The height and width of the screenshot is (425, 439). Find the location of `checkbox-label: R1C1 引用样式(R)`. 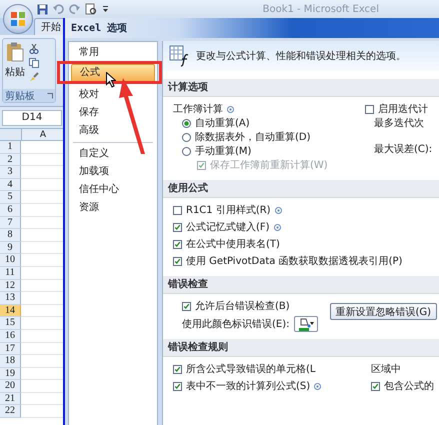

checkbox-label: R1C1 引用样式(R) is located at coordinates (228, 210).